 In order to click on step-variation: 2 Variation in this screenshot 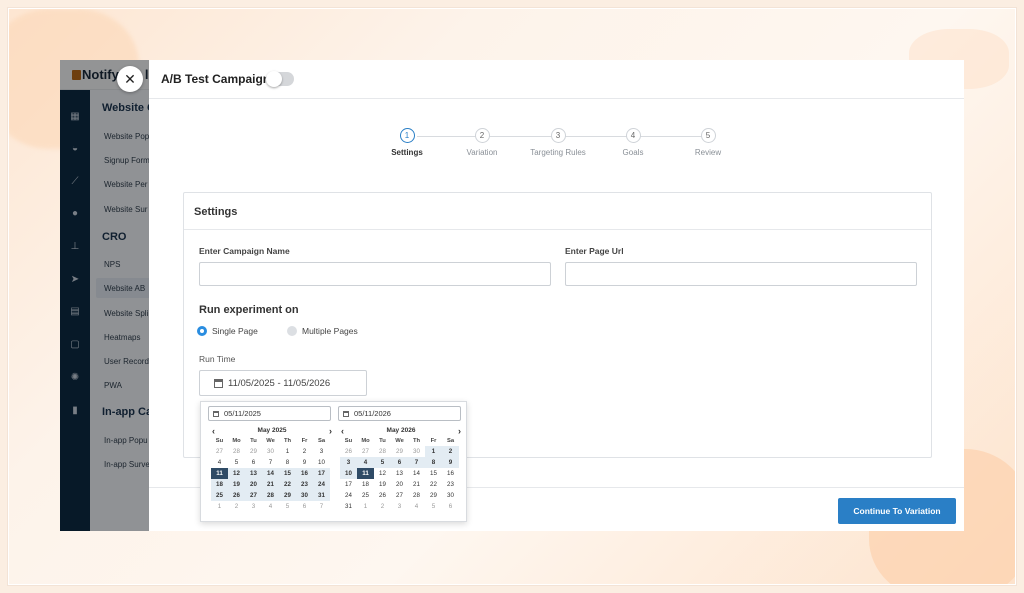, I will do `click(482, 142)`.